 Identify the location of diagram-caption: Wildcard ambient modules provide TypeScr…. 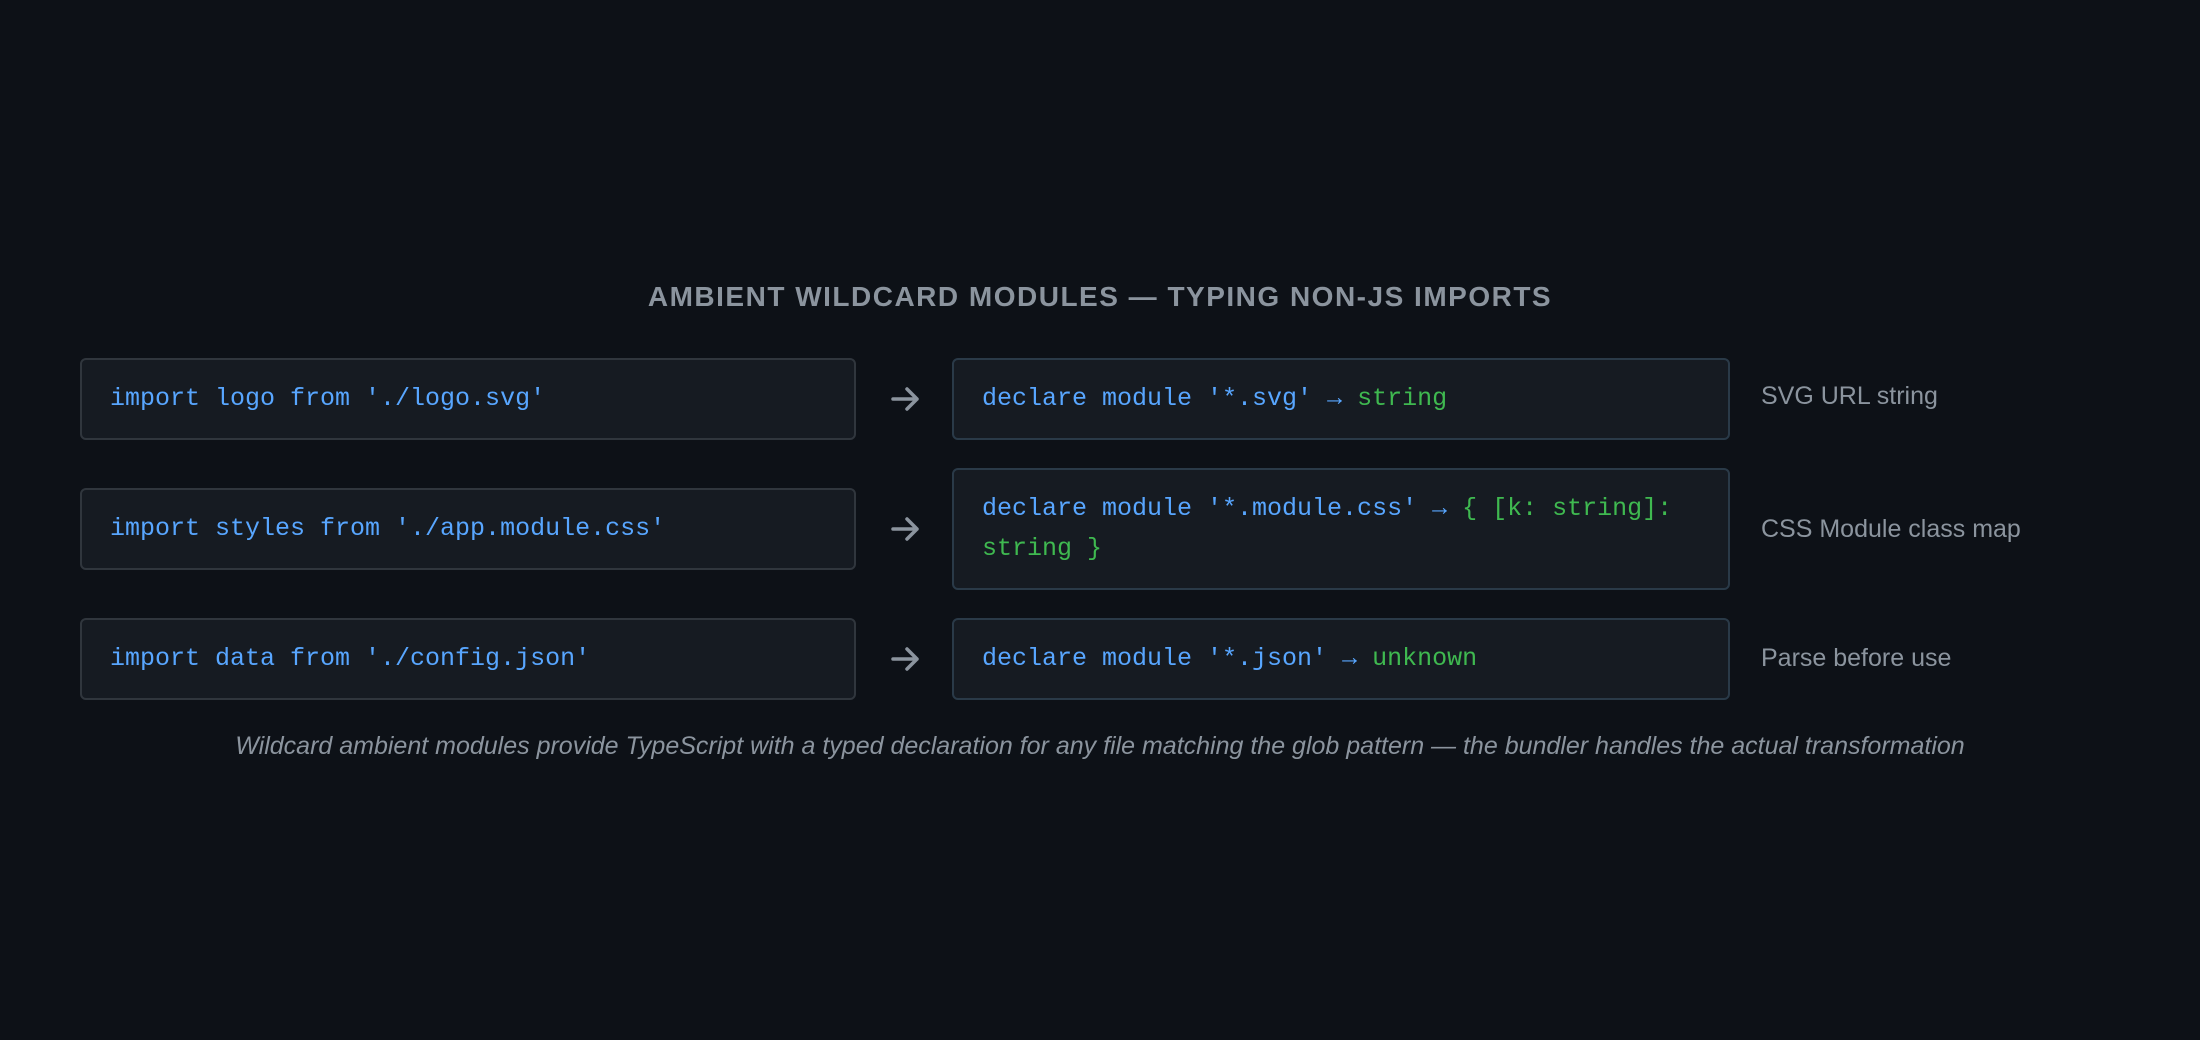
(1100, 746).